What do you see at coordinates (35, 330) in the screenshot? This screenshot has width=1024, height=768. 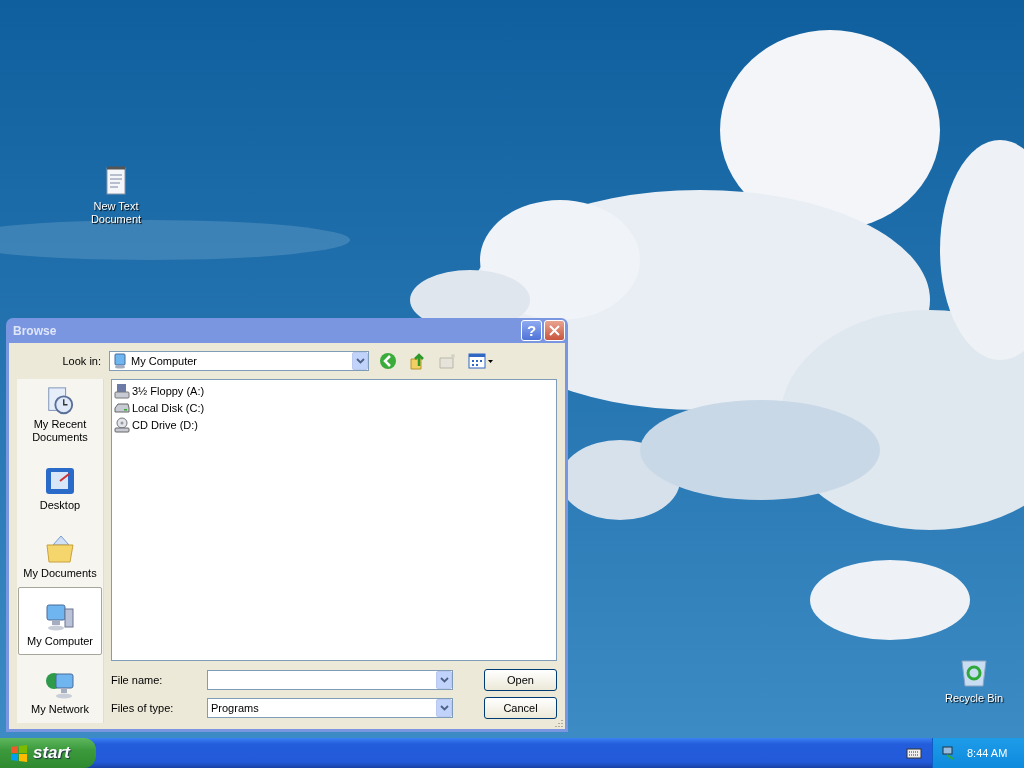 I see `window-title: Browse` at bounding box center [35, 330].